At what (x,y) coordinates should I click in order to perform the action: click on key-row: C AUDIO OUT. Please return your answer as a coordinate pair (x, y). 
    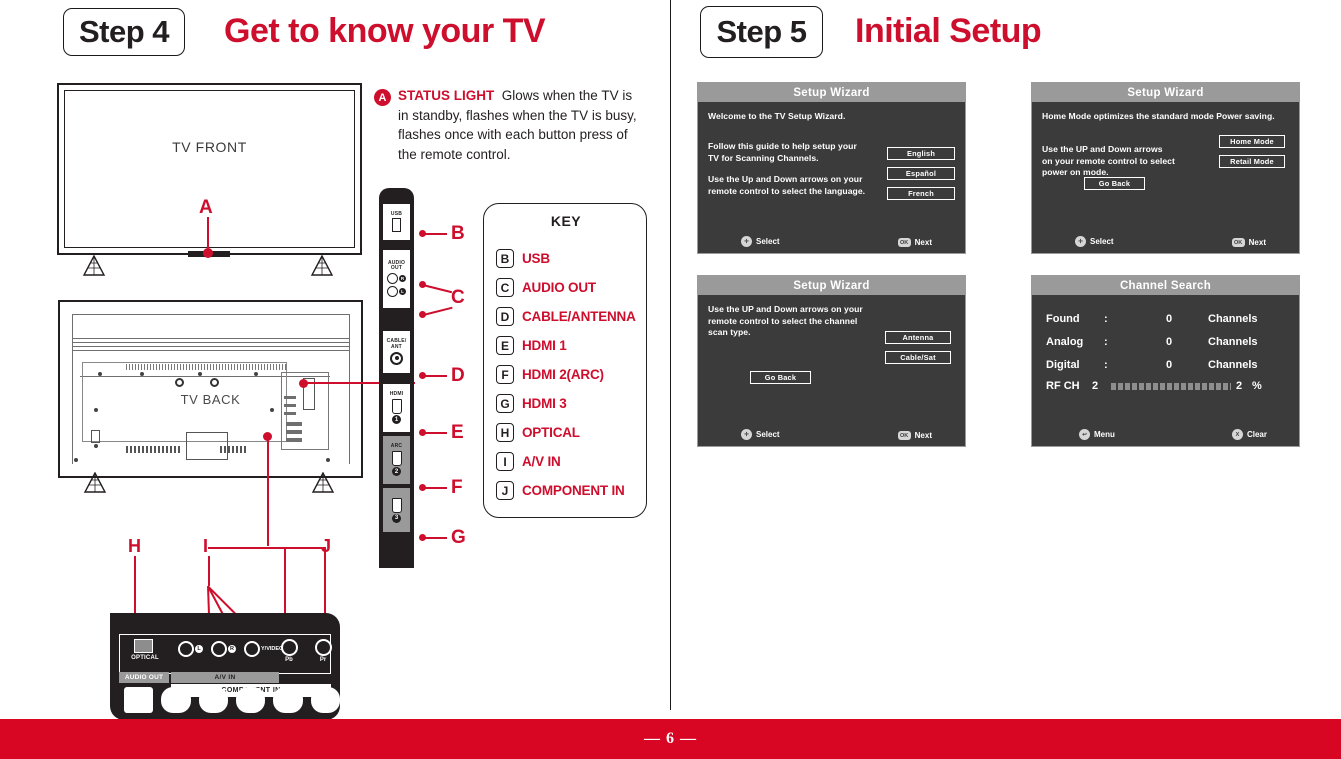
    Looking at the image, I should click on (571, 287).